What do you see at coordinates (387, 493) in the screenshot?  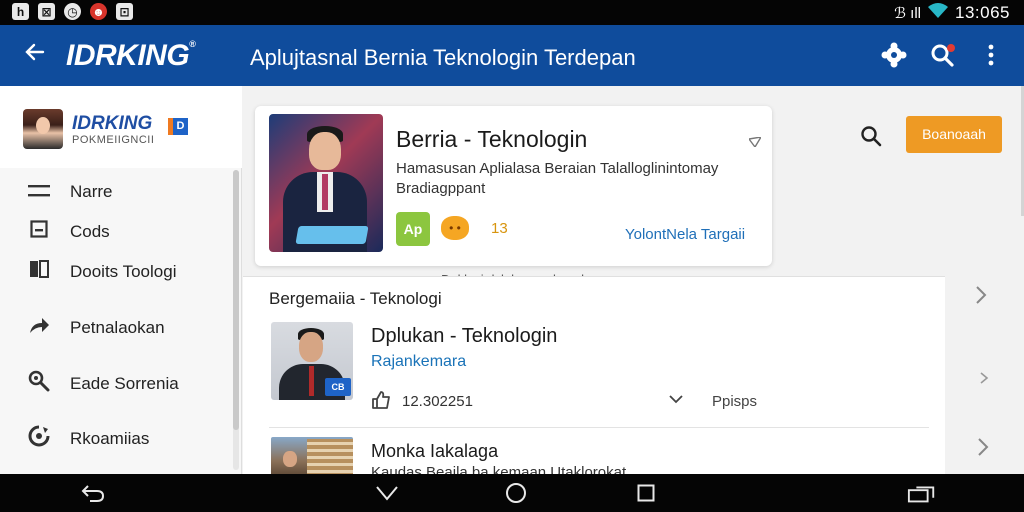 I see `collapse-chevron-icon` at bounding box center [387, 493].